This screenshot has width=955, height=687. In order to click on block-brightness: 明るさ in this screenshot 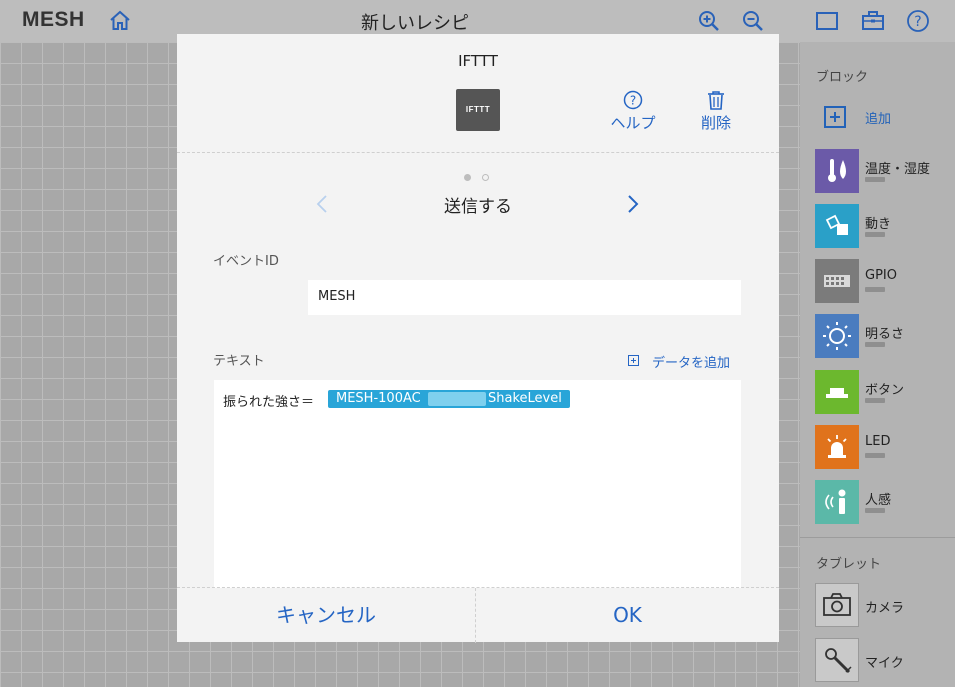, I will do `click(882, 336)`.